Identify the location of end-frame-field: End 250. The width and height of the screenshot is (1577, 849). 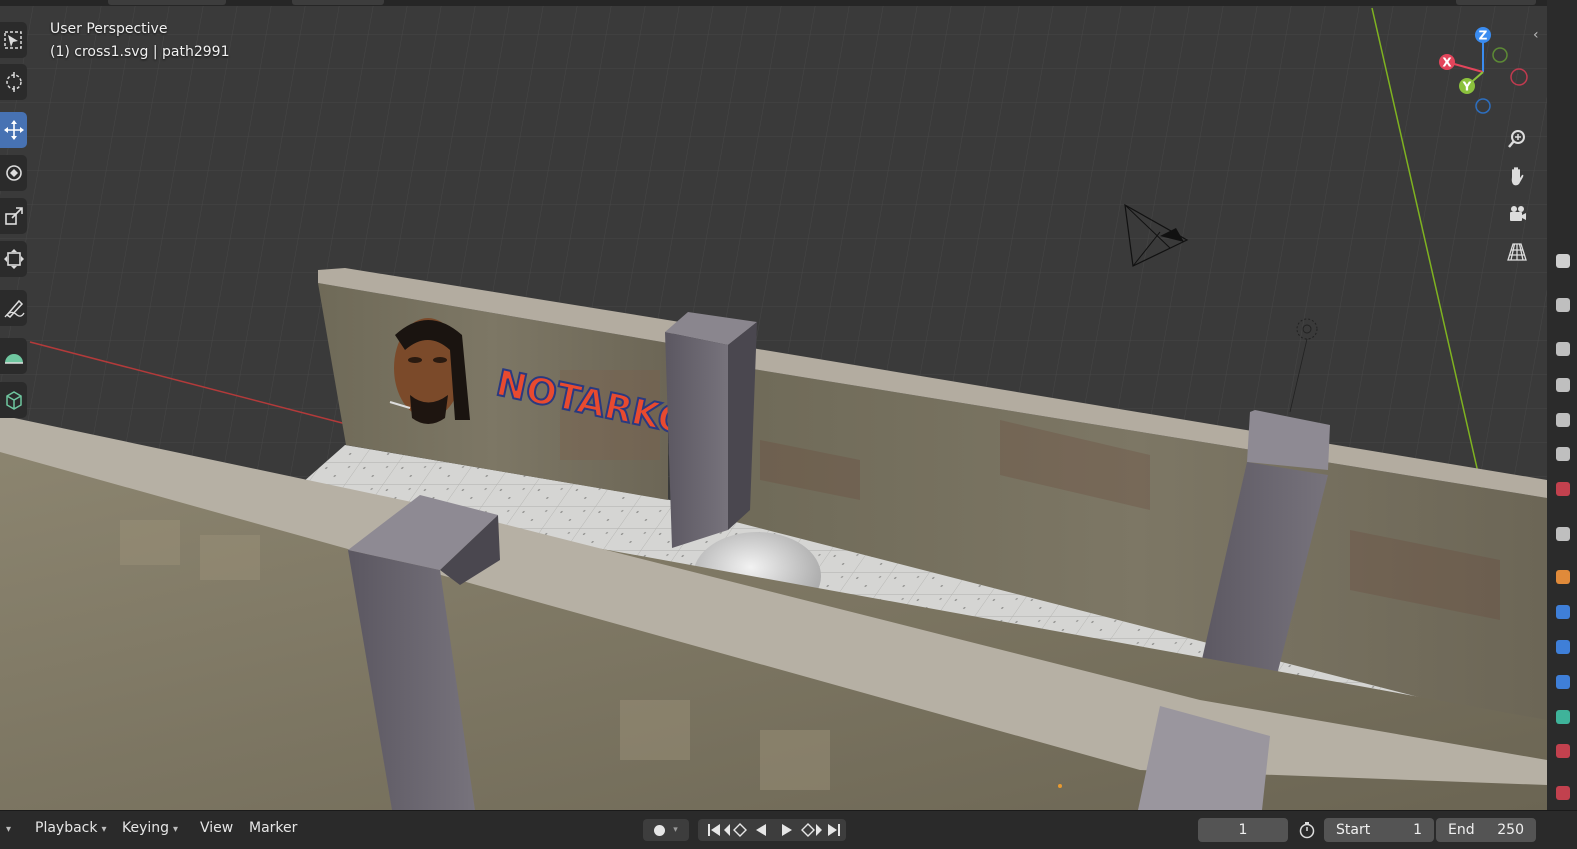
(1486, 830).